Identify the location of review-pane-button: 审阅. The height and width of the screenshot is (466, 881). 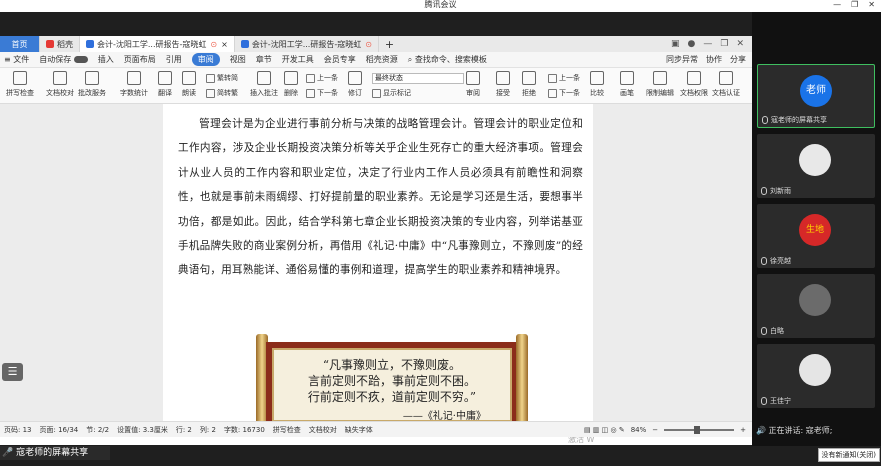
(473, 84).